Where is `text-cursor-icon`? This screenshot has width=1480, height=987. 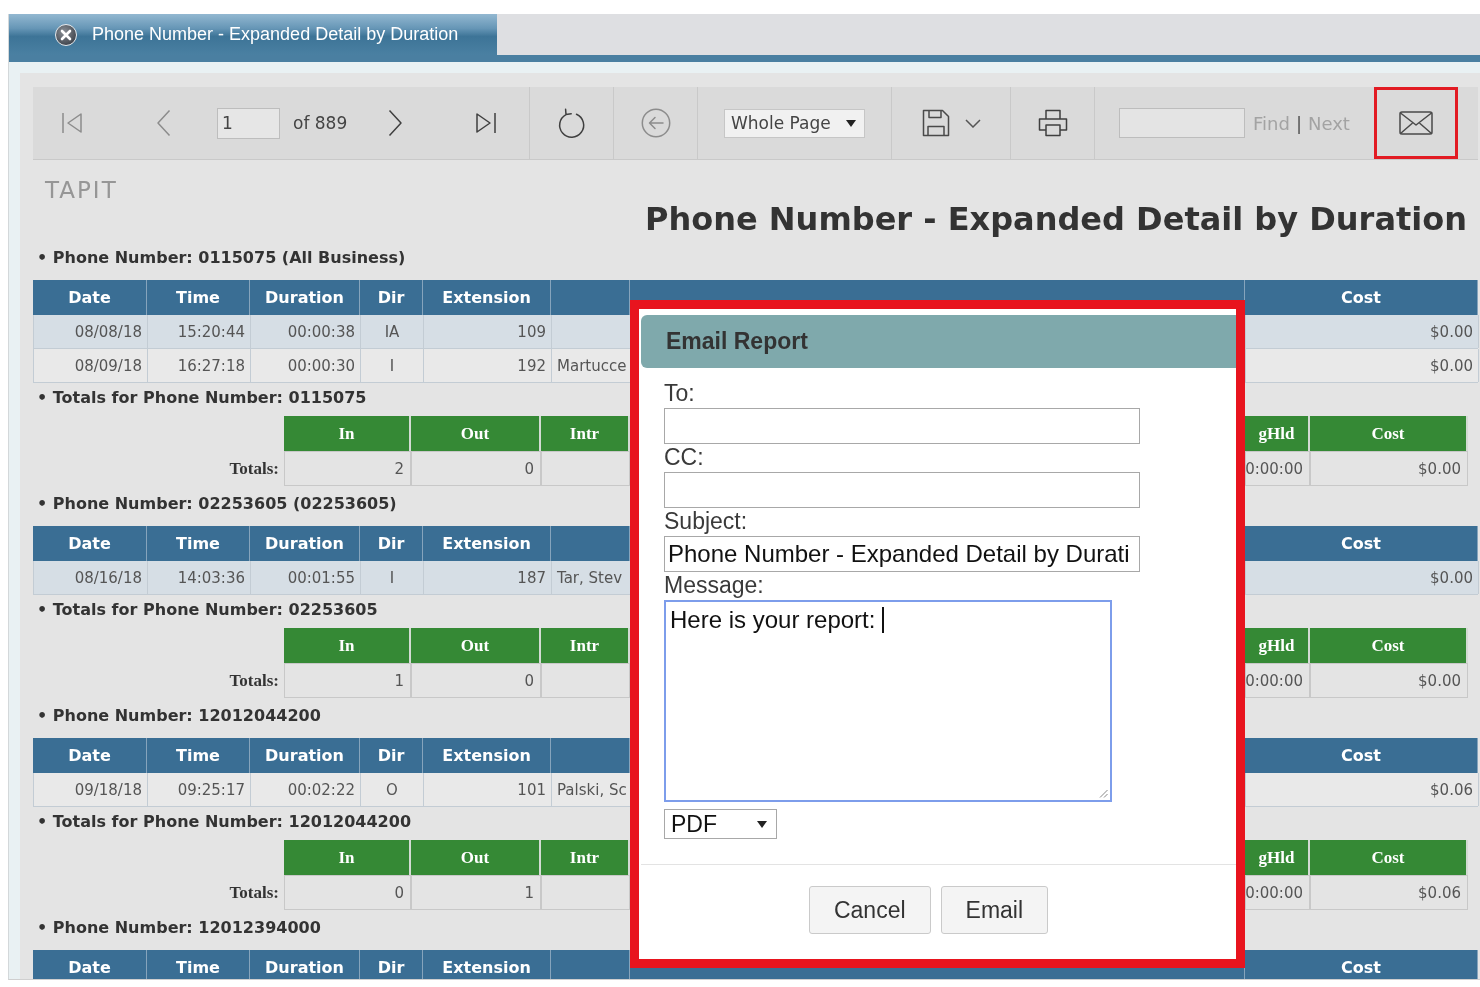
text-cursor-icon is located at coordinates (883, 620).